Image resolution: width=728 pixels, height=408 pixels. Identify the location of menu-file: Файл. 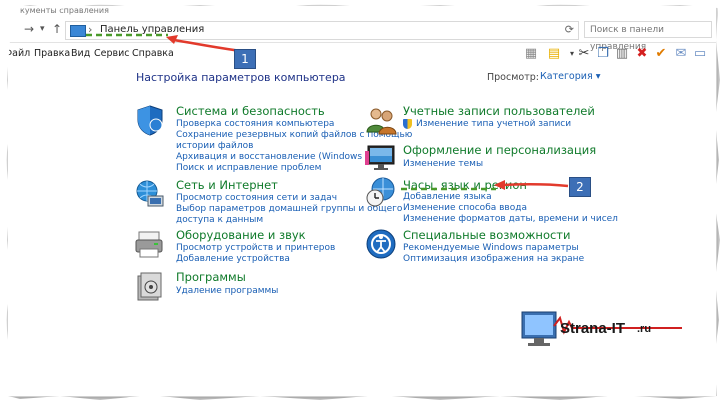
(19, 53).